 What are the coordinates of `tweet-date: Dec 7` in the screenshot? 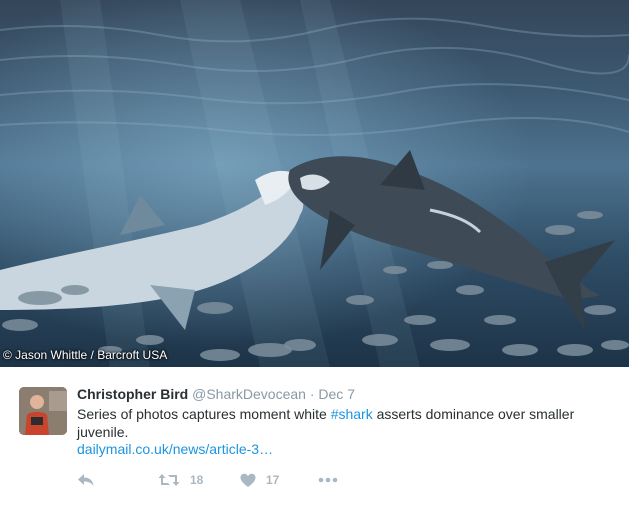 It's located at (336, 394).